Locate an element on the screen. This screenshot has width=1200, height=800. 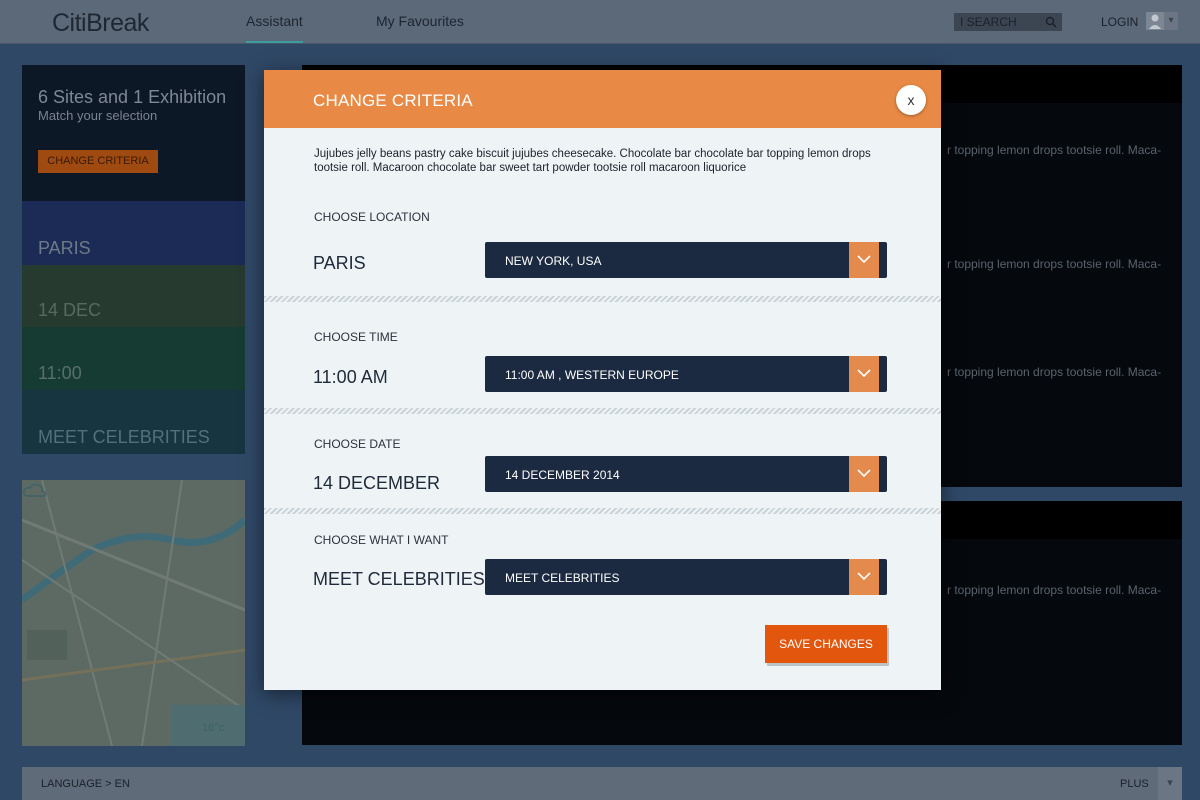
user-avatar-icon is located at coordinates (1155, 21).